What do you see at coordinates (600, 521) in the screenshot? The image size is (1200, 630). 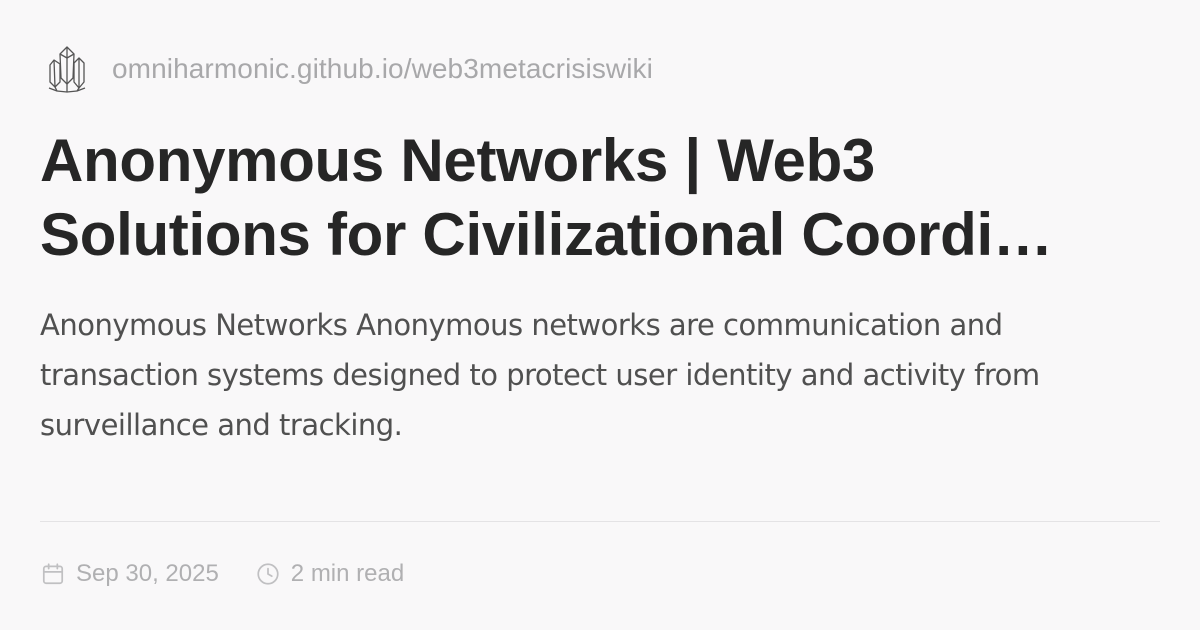 I see `divider` at bounding box center [600, 521].